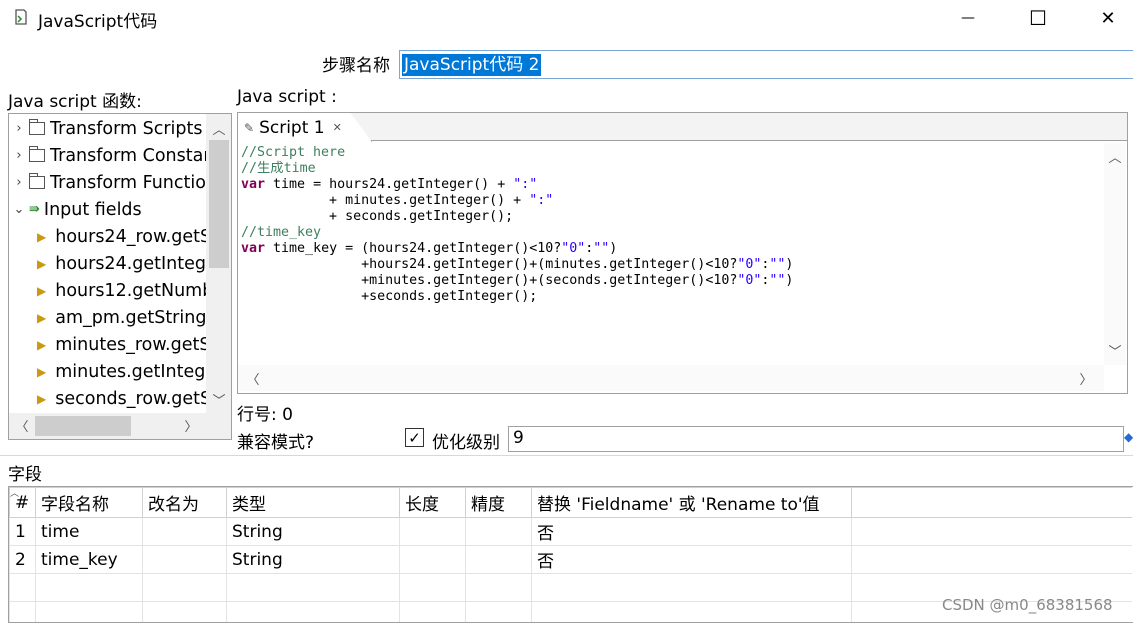 The width and height of the screenshot is (1133, 623). I want to click on cell-fieldname: time_key, so click(89, 559).